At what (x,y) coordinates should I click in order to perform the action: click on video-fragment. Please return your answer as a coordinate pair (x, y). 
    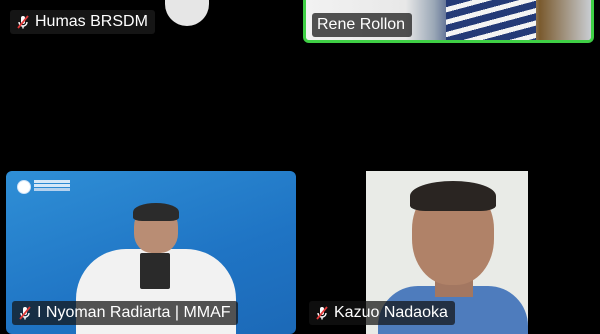
    Looking at the image, I should click on (187, 13).